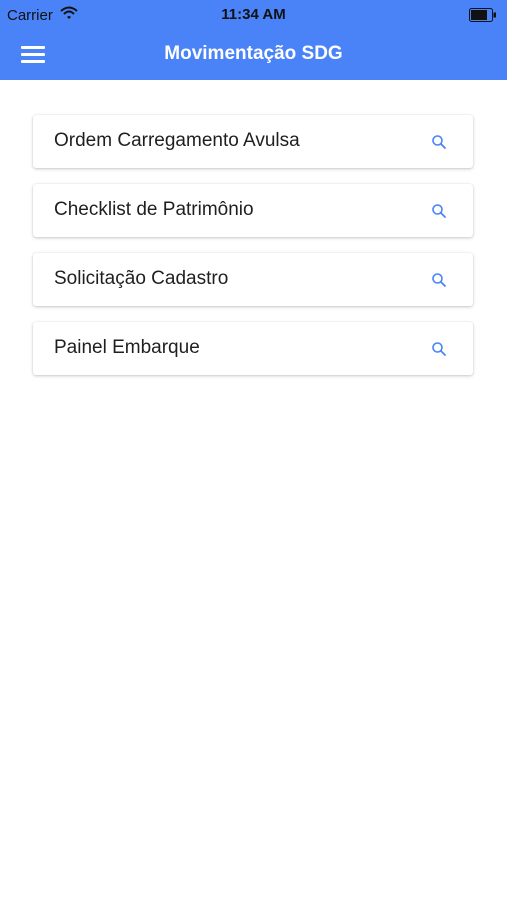 The width and height of the screenshot is (507, 900). I want to click on battery-icon, so click(482, 15).